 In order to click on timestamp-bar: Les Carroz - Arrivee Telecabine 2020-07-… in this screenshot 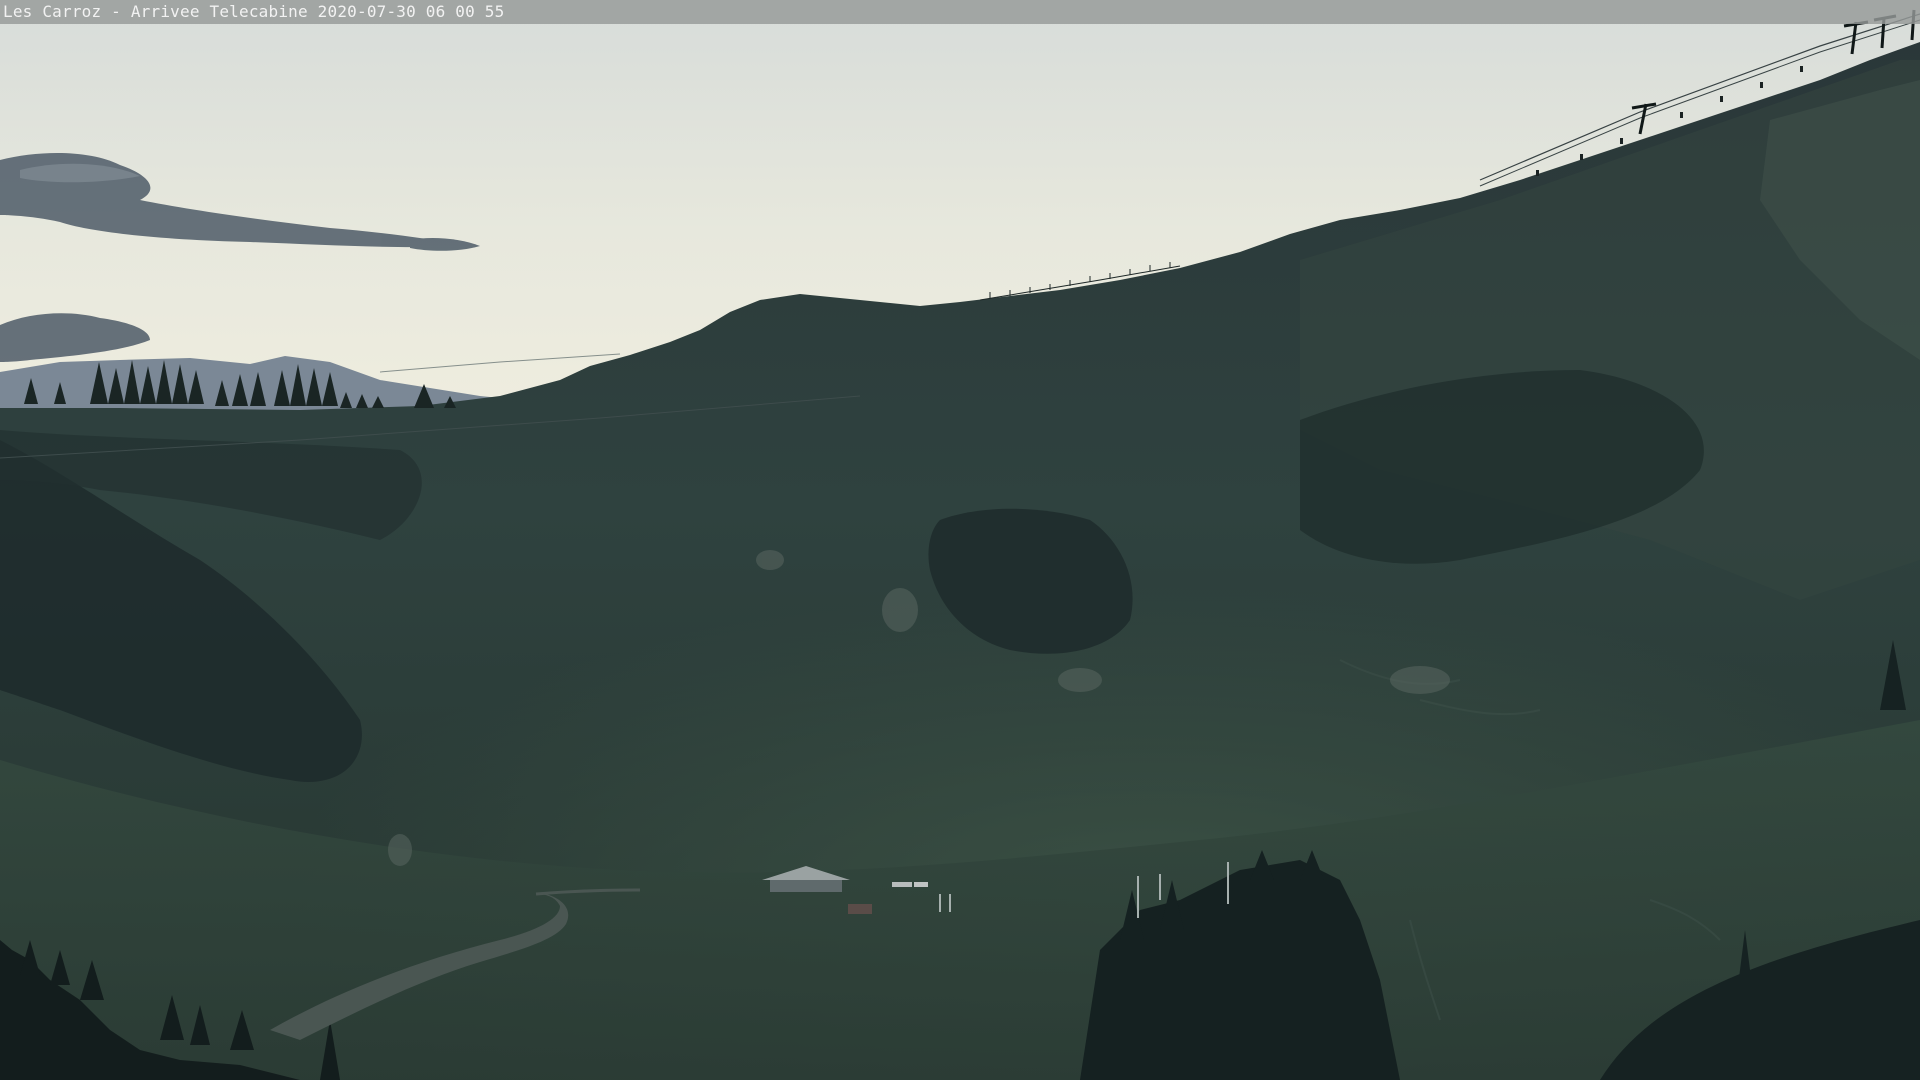, I will do `click(960, 12)`.